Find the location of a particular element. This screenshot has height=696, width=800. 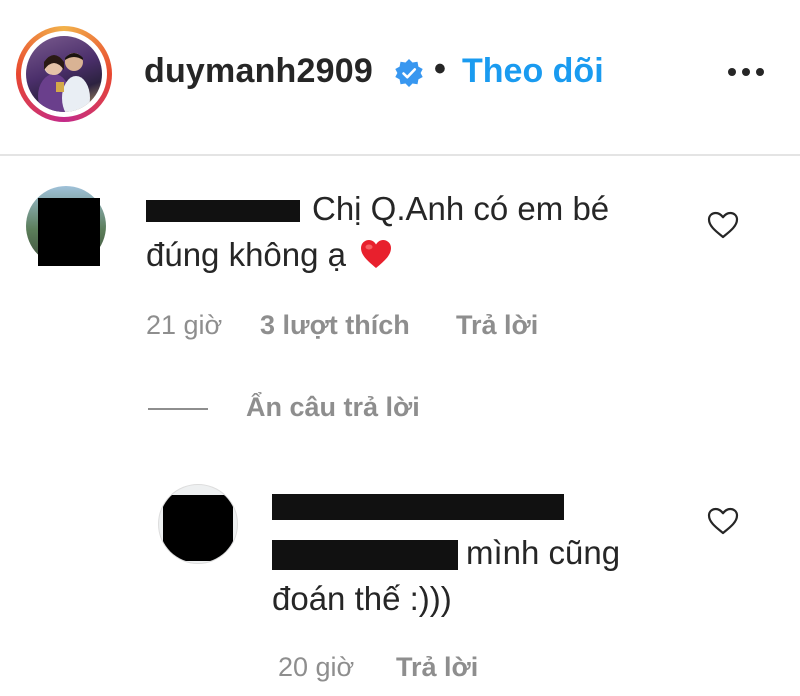

verified-badge-icon is located at coordinates (409, 73).